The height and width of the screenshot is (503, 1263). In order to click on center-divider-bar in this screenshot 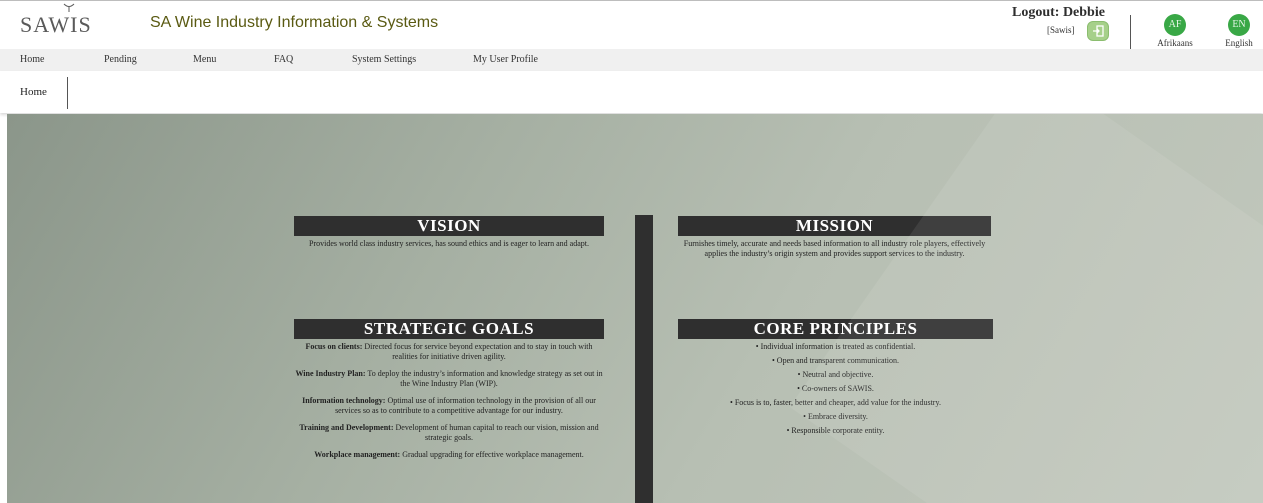, I will do `click(644, 359)`.